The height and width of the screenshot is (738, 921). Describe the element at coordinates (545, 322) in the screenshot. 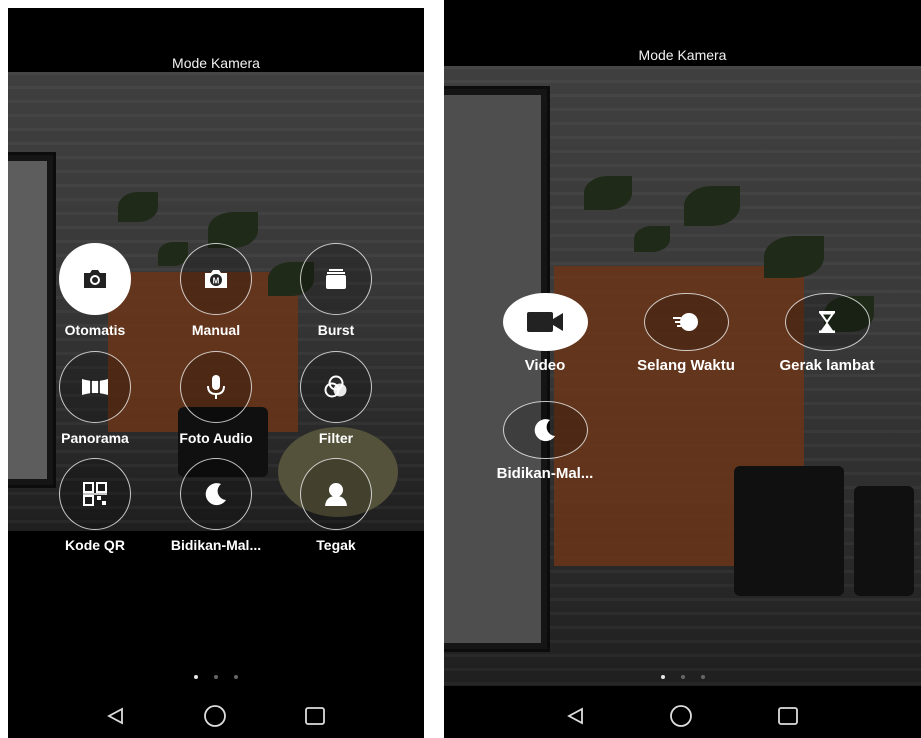

I see `video-icon` at that location.